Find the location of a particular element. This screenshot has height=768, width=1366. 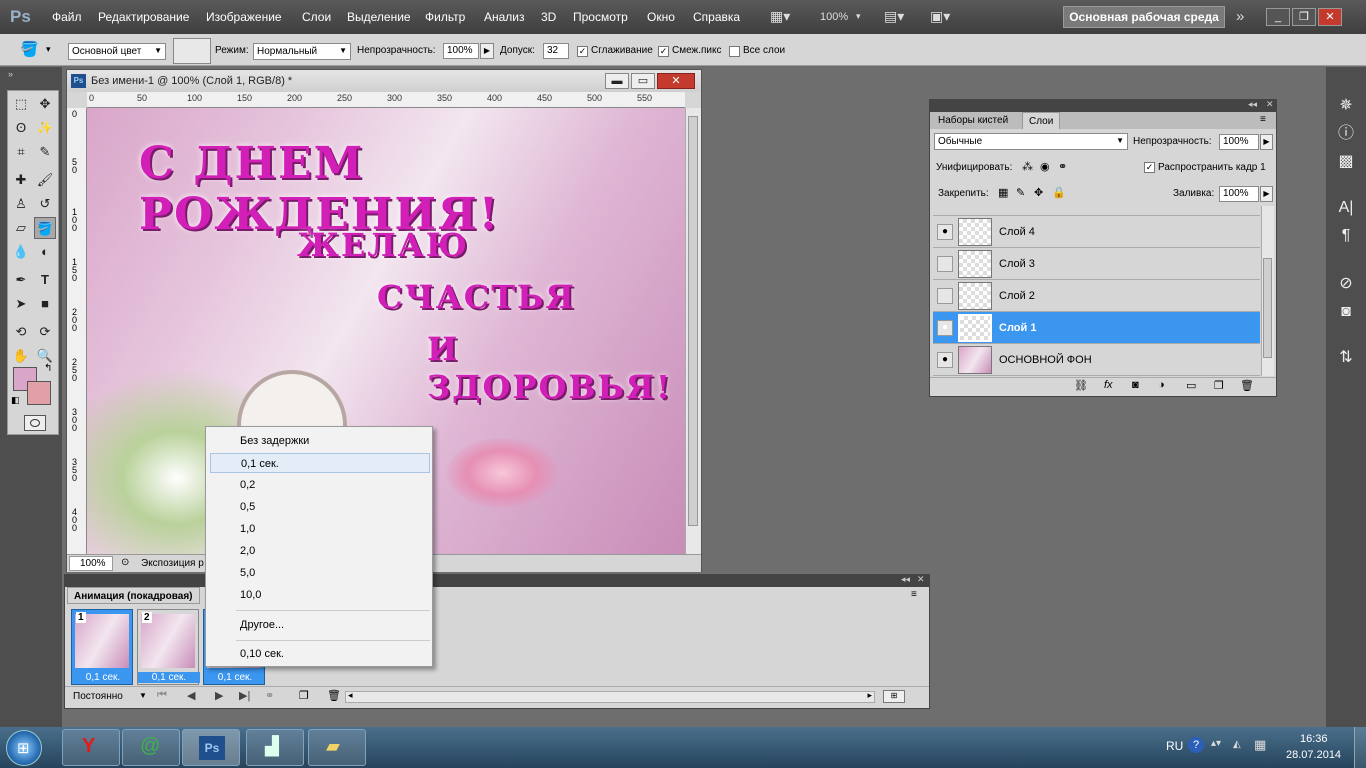

panel-close-icon: ✕ is located at coordinates (1270, 104).